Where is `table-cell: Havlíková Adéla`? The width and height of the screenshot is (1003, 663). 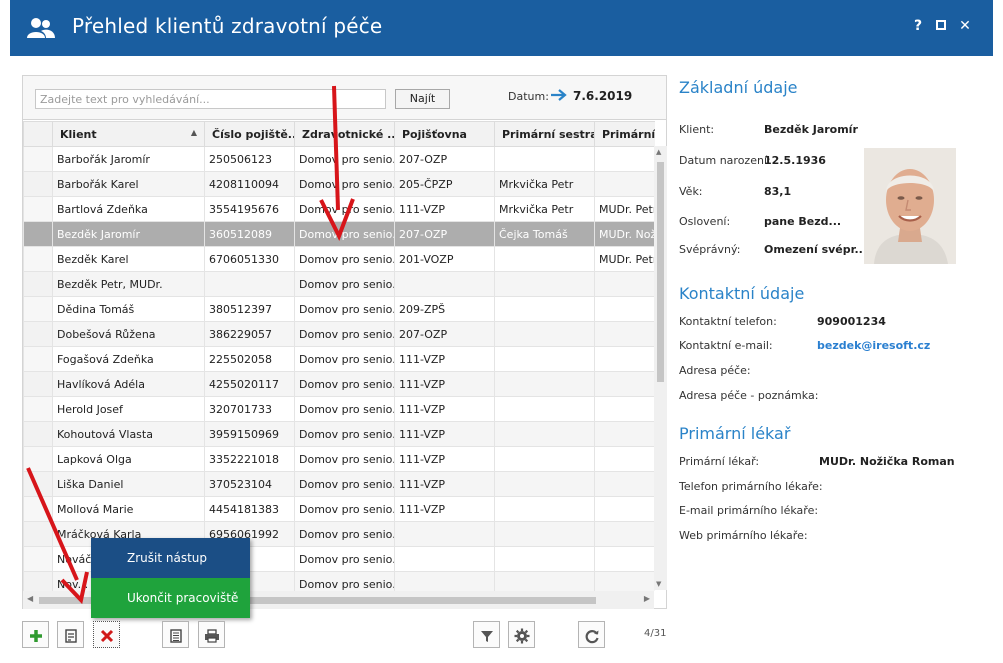 table-cell: Havlíková Adéla is located at coordinates (128, 384).